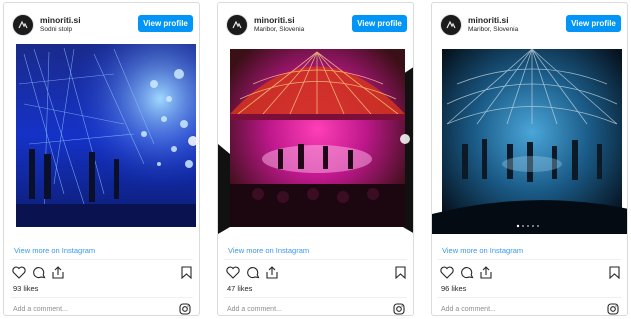 Image resolution: width=631 pixels, height=319 pixels. I want to click on post-header: minoriti.si Sodni stolp View profile, so click(101, 23).